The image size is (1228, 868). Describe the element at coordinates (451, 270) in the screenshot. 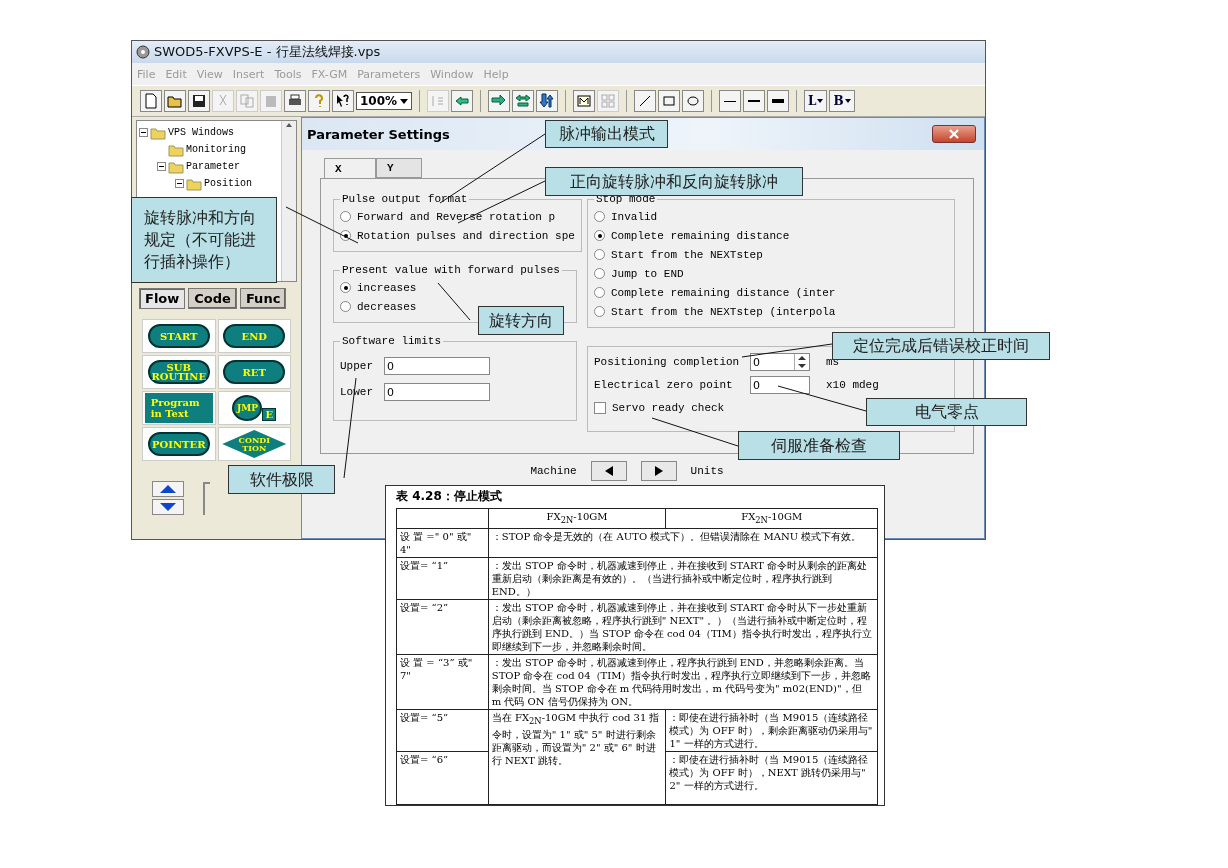

I see `group-label: Present value with forward pulses` at that location.